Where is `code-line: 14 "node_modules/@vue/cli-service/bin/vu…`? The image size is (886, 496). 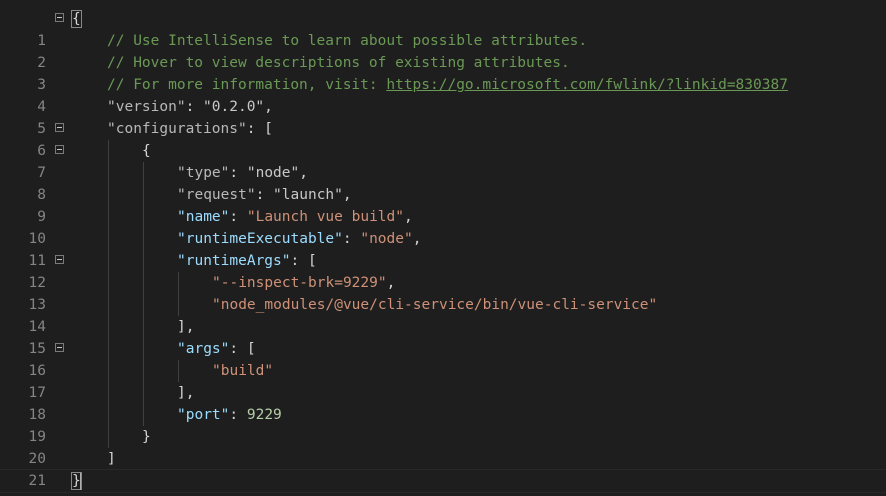
code-line: 14 "node_modules/@vue/cli-service/bin/vu… is located at coordinates (443, 314).